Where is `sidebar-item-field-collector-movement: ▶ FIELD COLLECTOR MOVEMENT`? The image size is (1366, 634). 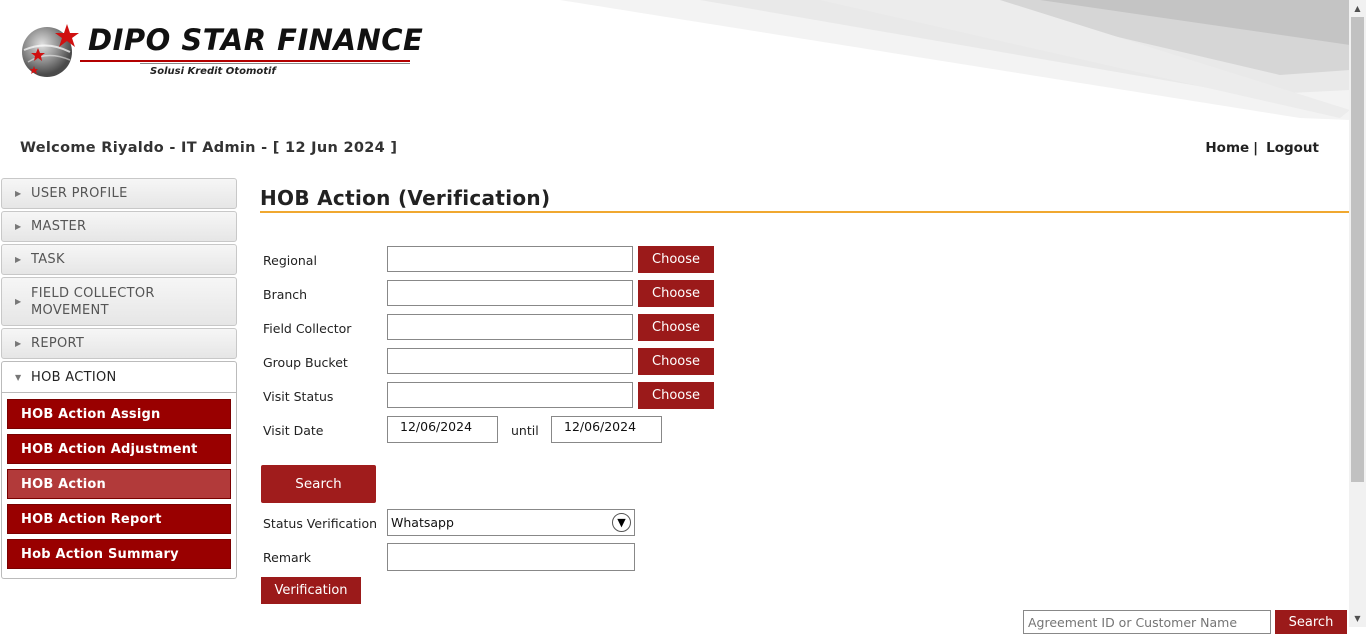
sidebar-item-field-collector-movement: ▶ FIELD COLLECTOR MOVEMENT is located at coordinates (119, 301).